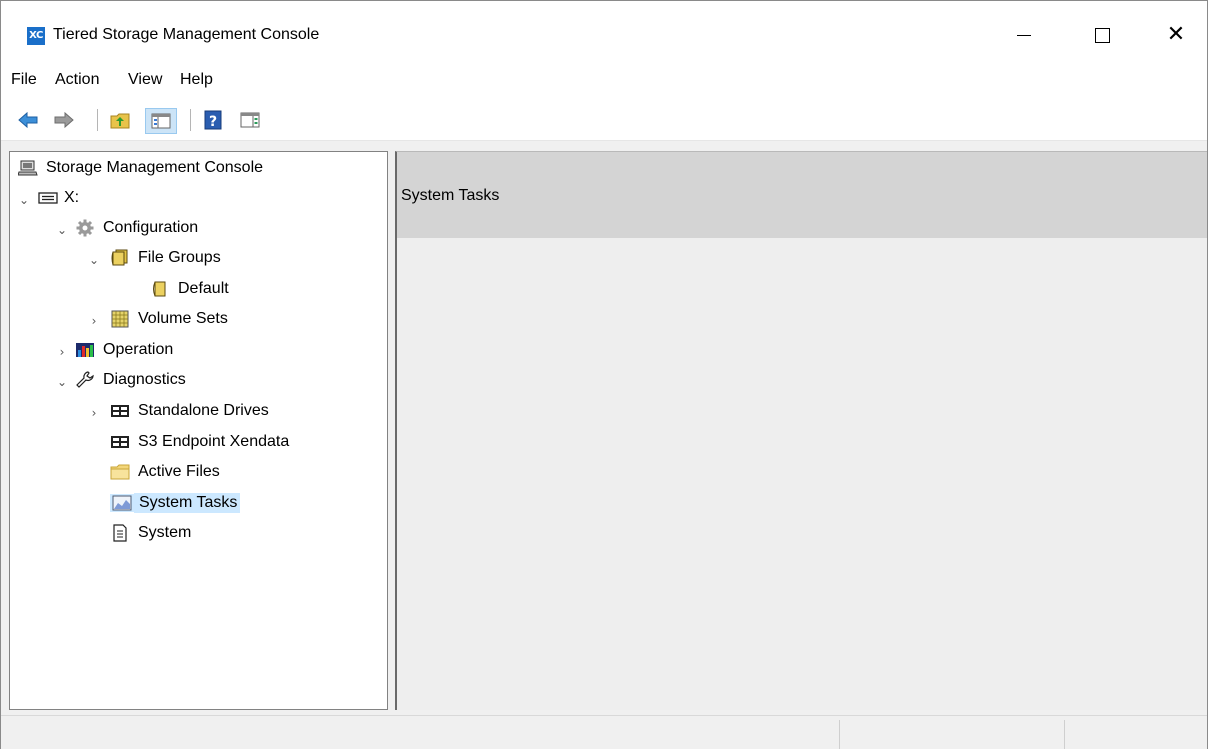 This screenshot has height=749, width=1208. I want to click on tree-label-file-groups: File Groups, so click(179, 257).